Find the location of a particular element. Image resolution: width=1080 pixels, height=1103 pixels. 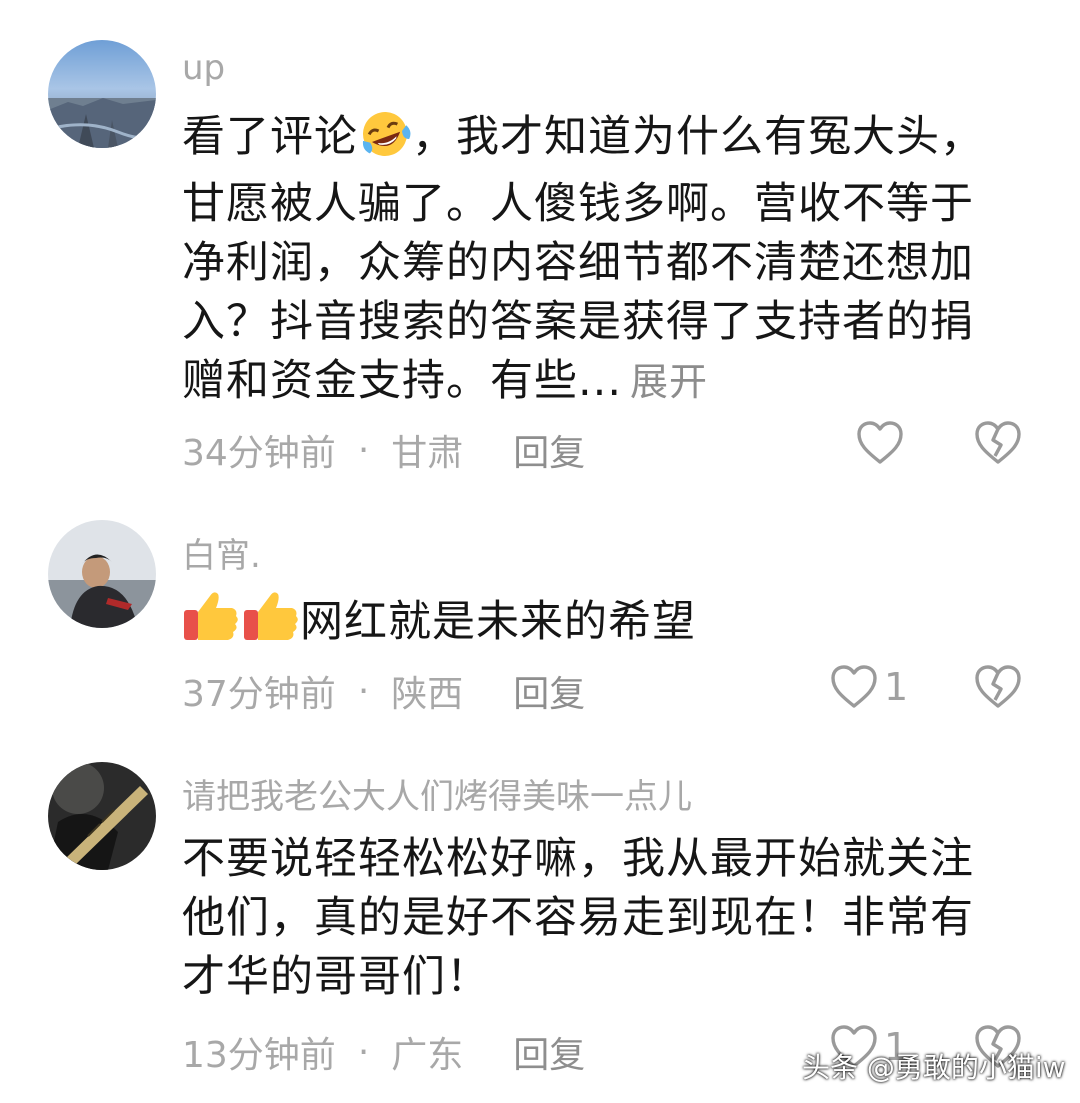

expand-link: 展开 is located at coordinates (669, 382).